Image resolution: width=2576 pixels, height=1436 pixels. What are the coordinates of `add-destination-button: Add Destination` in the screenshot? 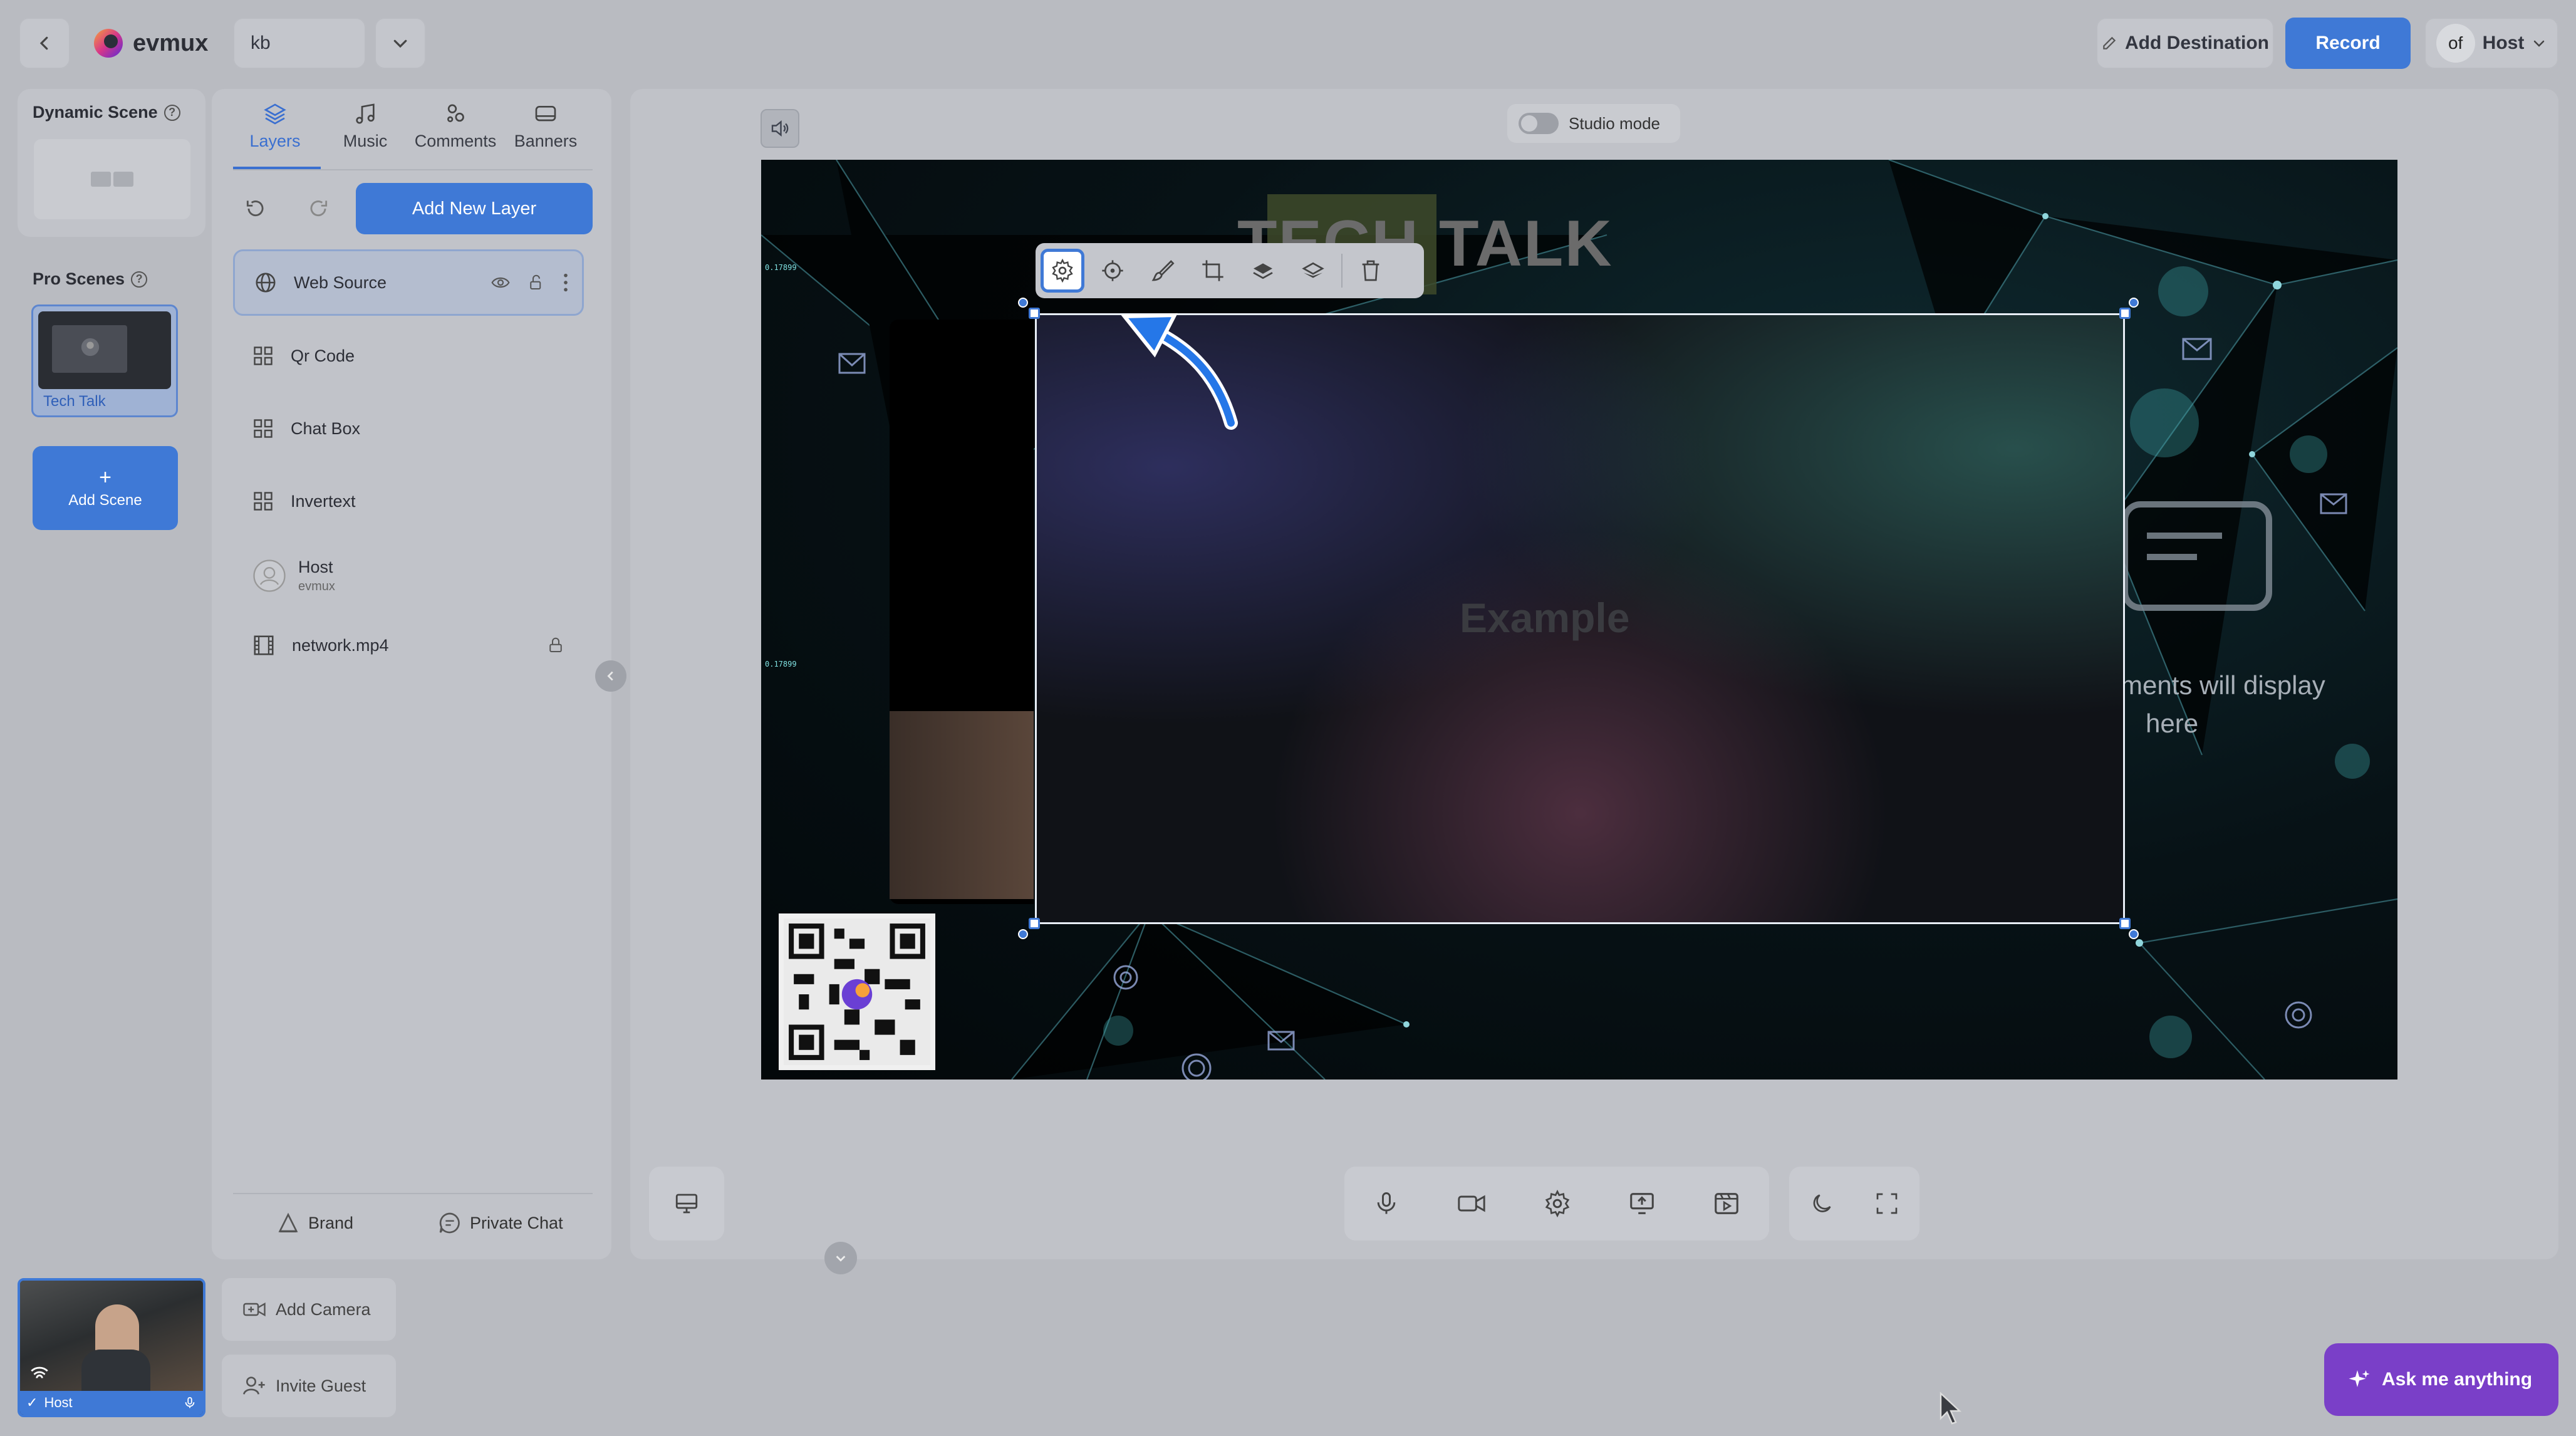 It's located at (2185, 43).